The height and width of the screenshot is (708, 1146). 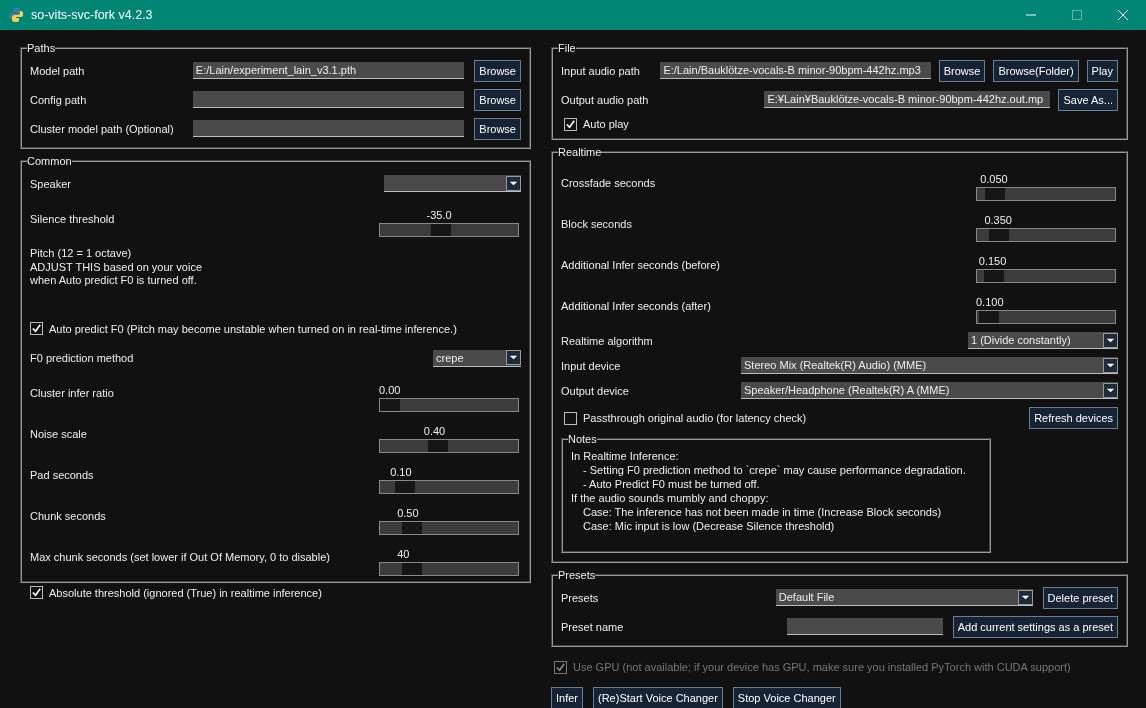 What do you see at coordinates (962, 70) in the screenshot?
I see `file-button: Browse` at bounding box center [962, 70].